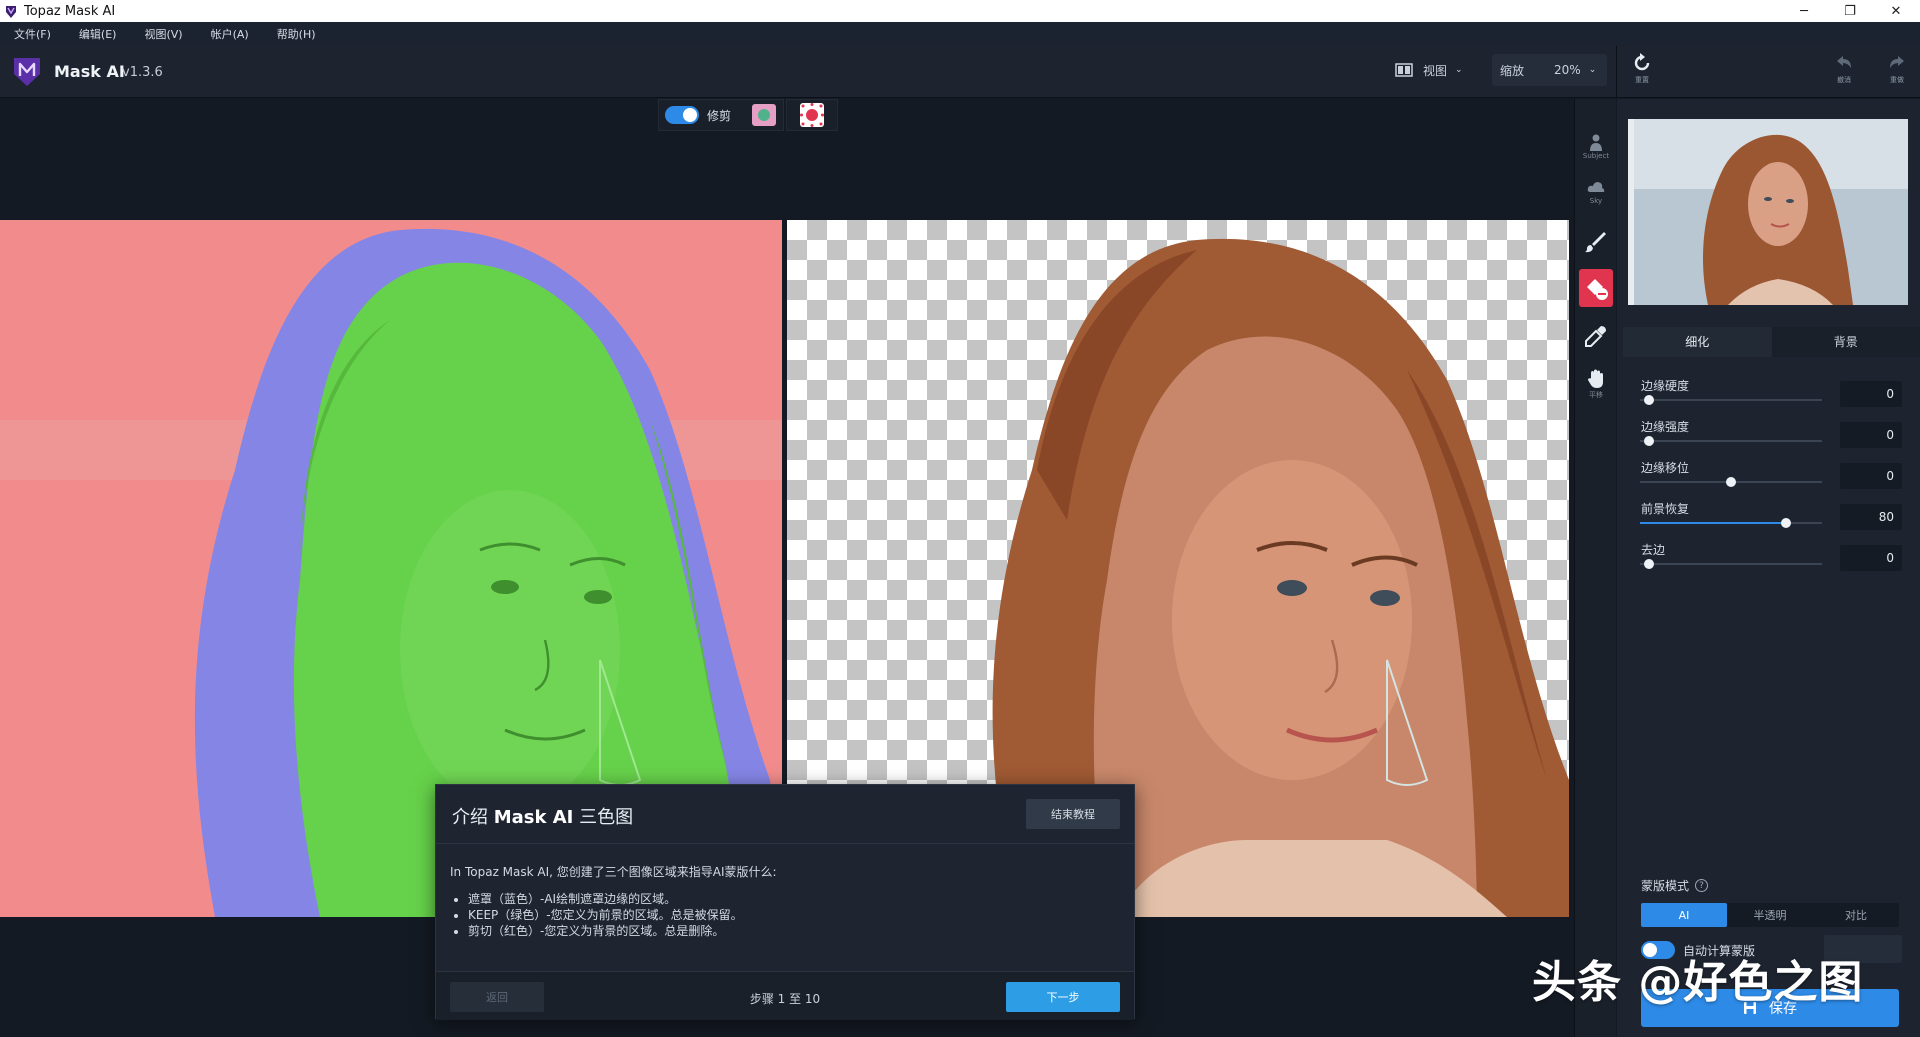 This screenshot has height=1037, width=1920. I want to click on undo-label: 撤消, so click(1844, 80).